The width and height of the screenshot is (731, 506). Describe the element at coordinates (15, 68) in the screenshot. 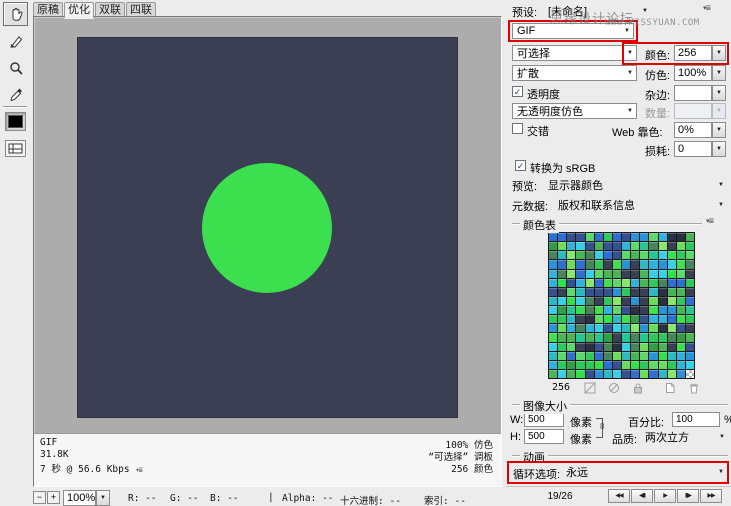

I see `zoom-tool` at that location.